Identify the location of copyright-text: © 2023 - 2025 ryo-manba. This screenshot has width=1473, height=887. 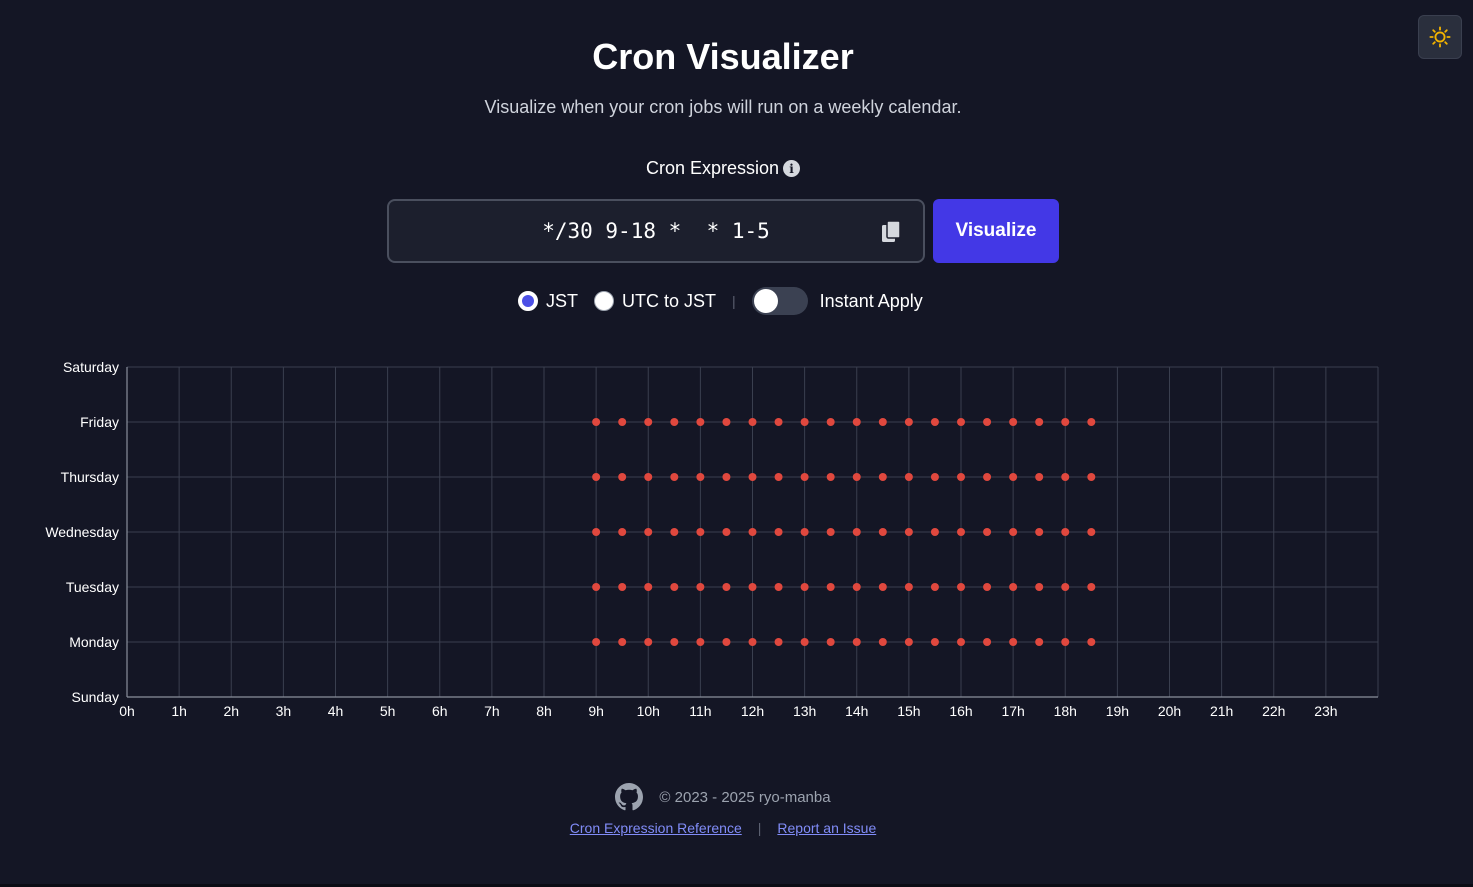
(745, 797).